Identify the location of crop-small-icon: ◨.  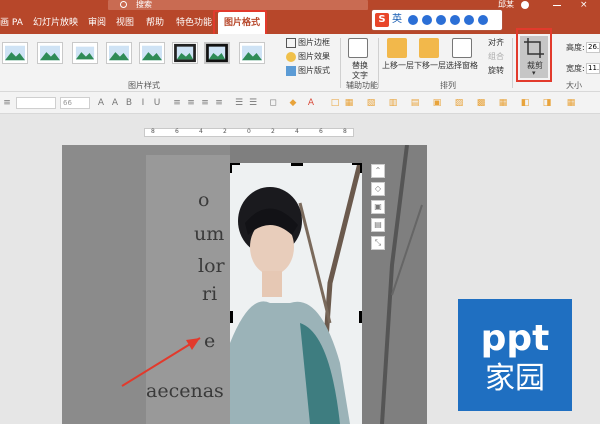
(547, 103).